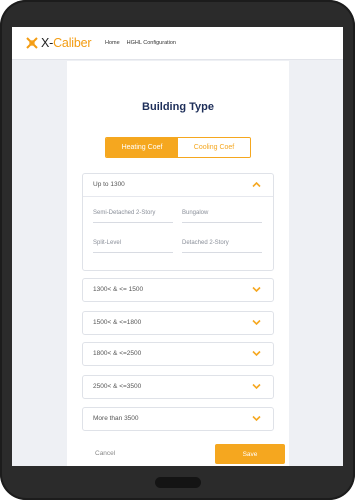 The image size is (355, 500). What do you see at coordinates (105, 453) in the screenshot?
I see `cancel-button: Cancel` at bounding box center [105, 453].